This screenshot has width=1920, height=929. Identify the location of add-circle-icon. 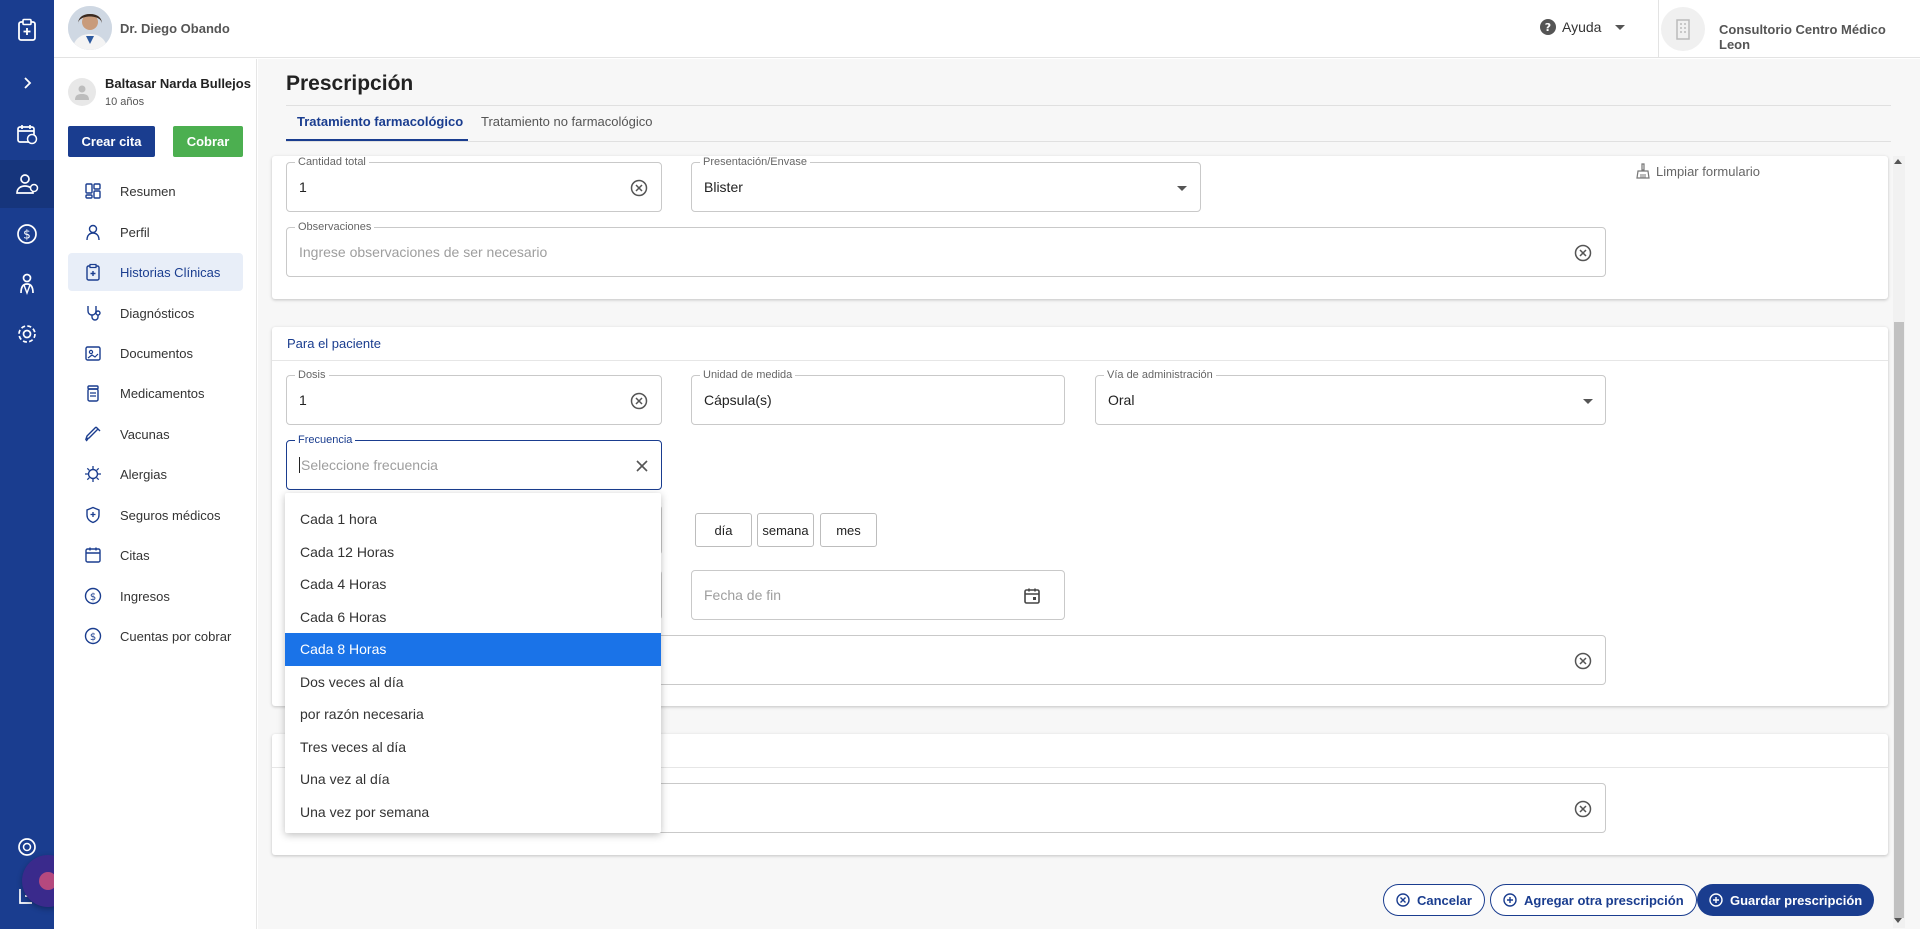
(1510, 900).